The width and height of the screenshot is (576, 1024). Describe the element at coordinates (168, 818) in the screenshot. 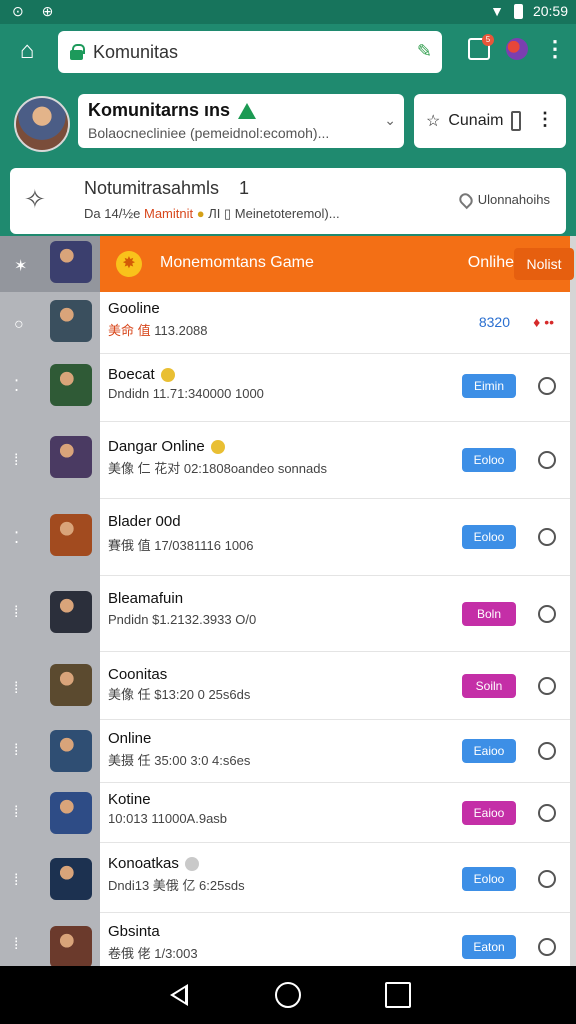

I see `item-subtitle: 10:013 11000A.9asb` at that location.